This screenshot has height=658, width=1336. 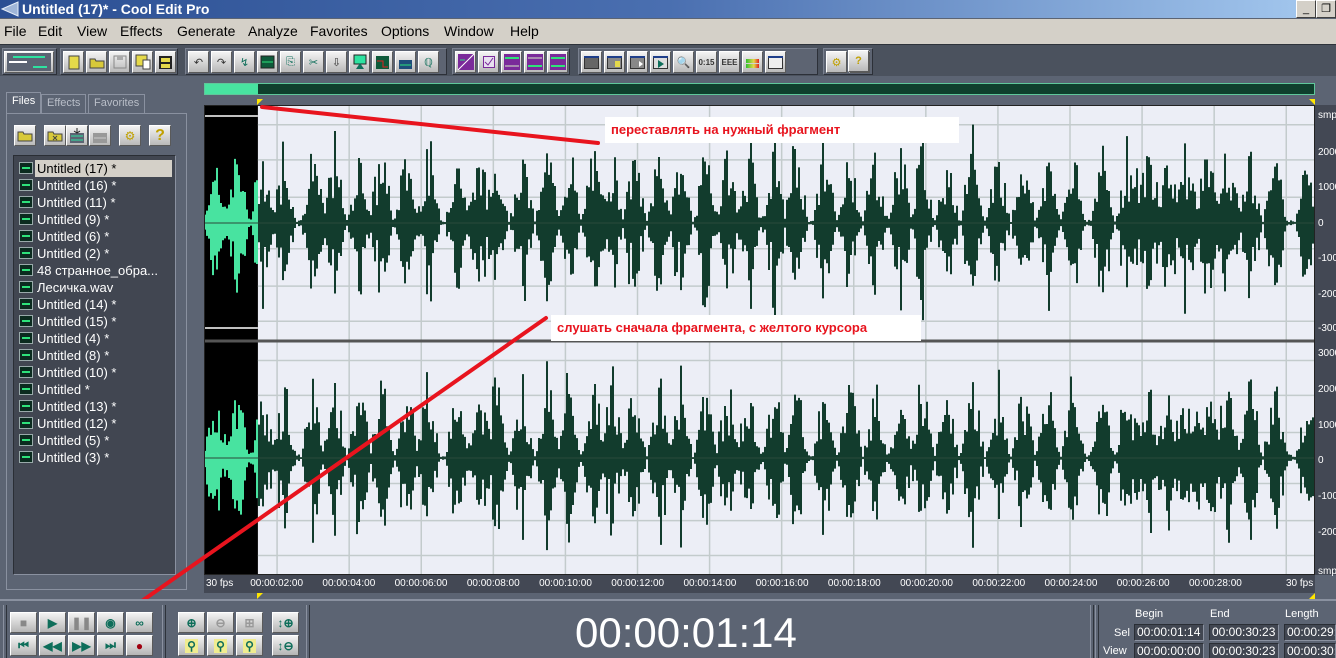 I want to click on close-file-button, so click(x=55, y=135).